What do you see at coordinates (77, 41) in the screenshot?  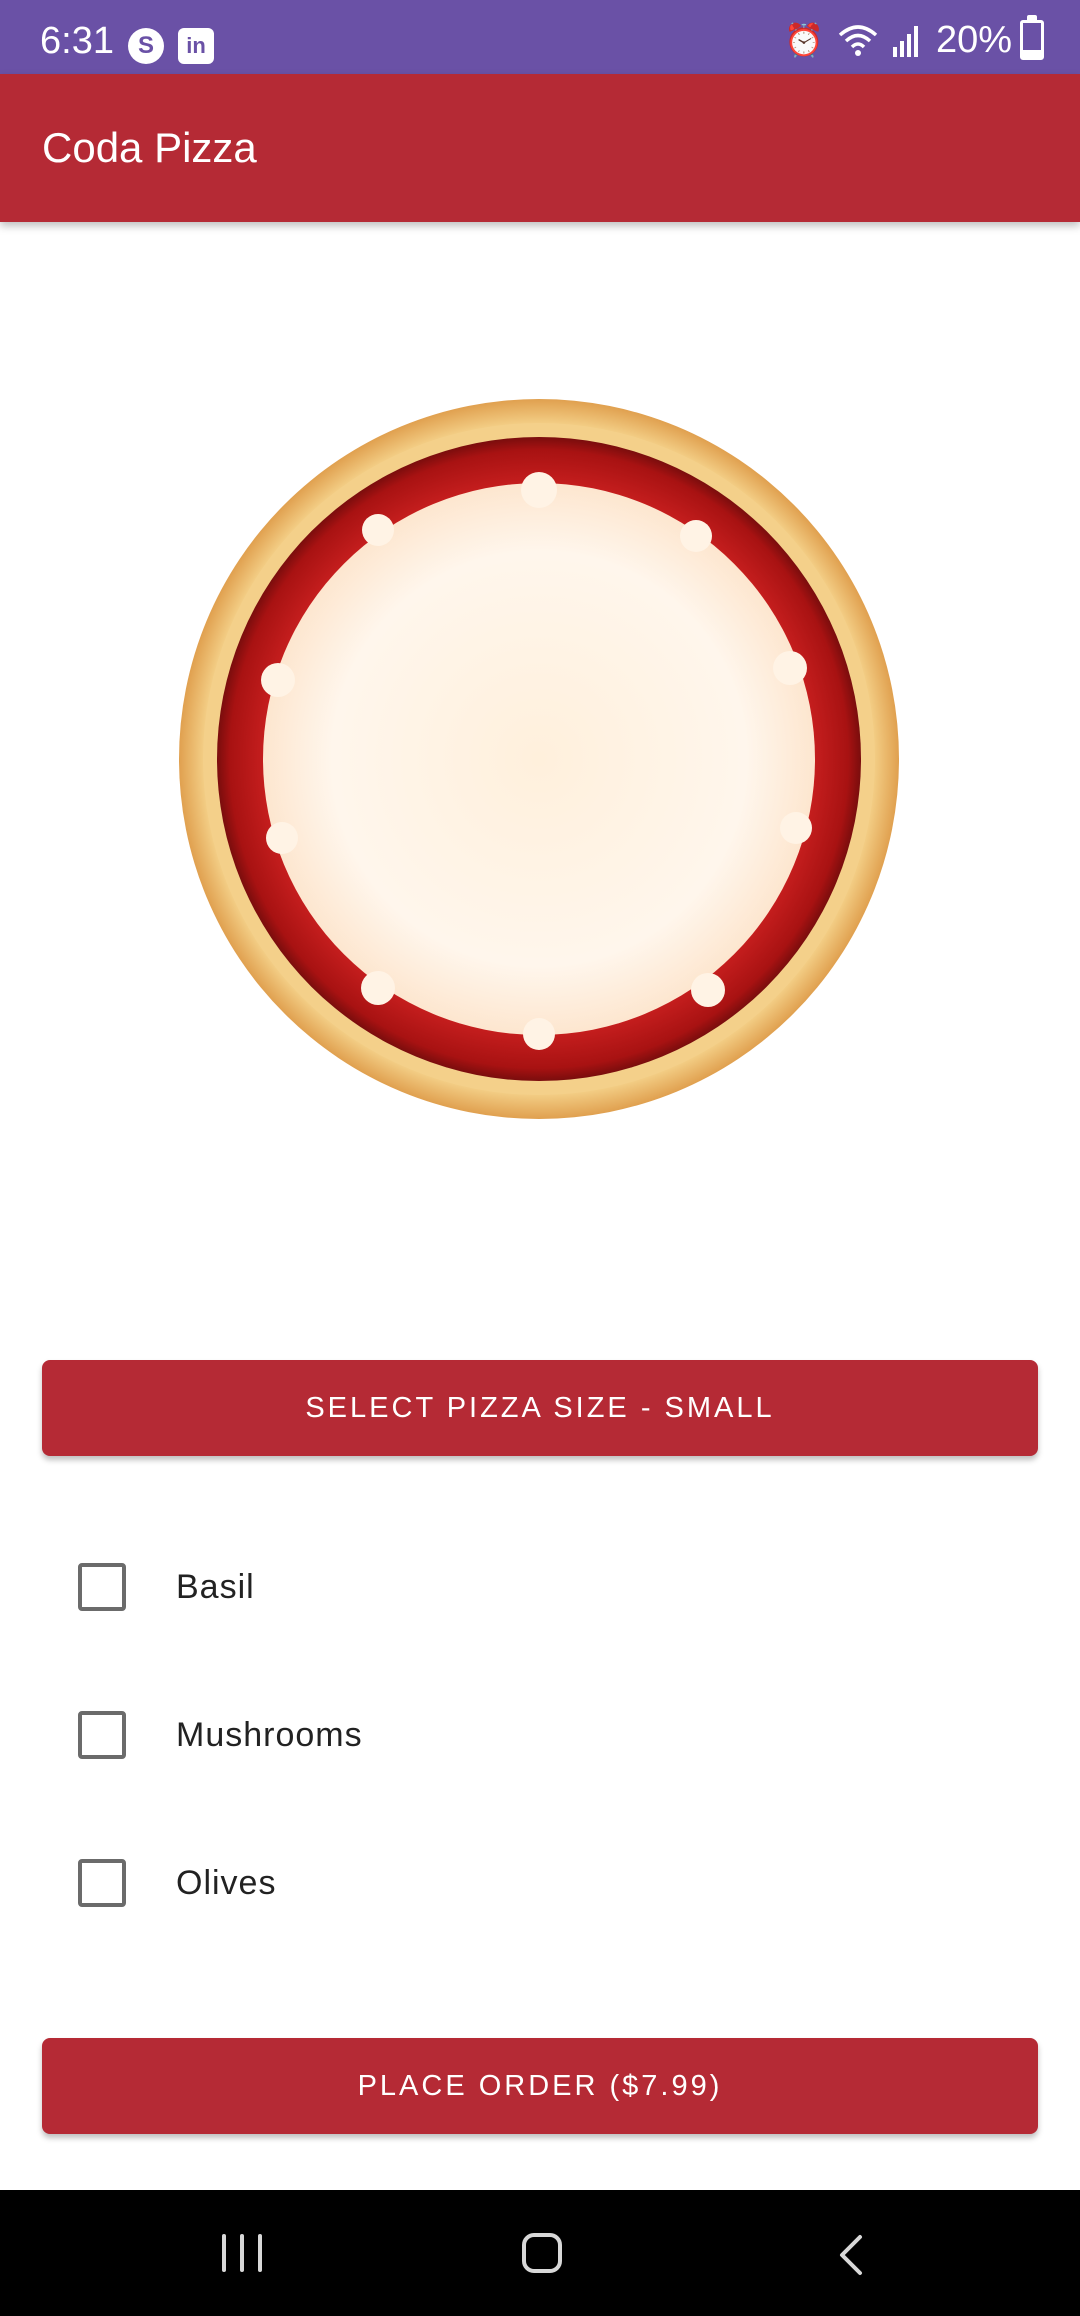 I see `status-time: 6:31` at bounding box center [77, 41].